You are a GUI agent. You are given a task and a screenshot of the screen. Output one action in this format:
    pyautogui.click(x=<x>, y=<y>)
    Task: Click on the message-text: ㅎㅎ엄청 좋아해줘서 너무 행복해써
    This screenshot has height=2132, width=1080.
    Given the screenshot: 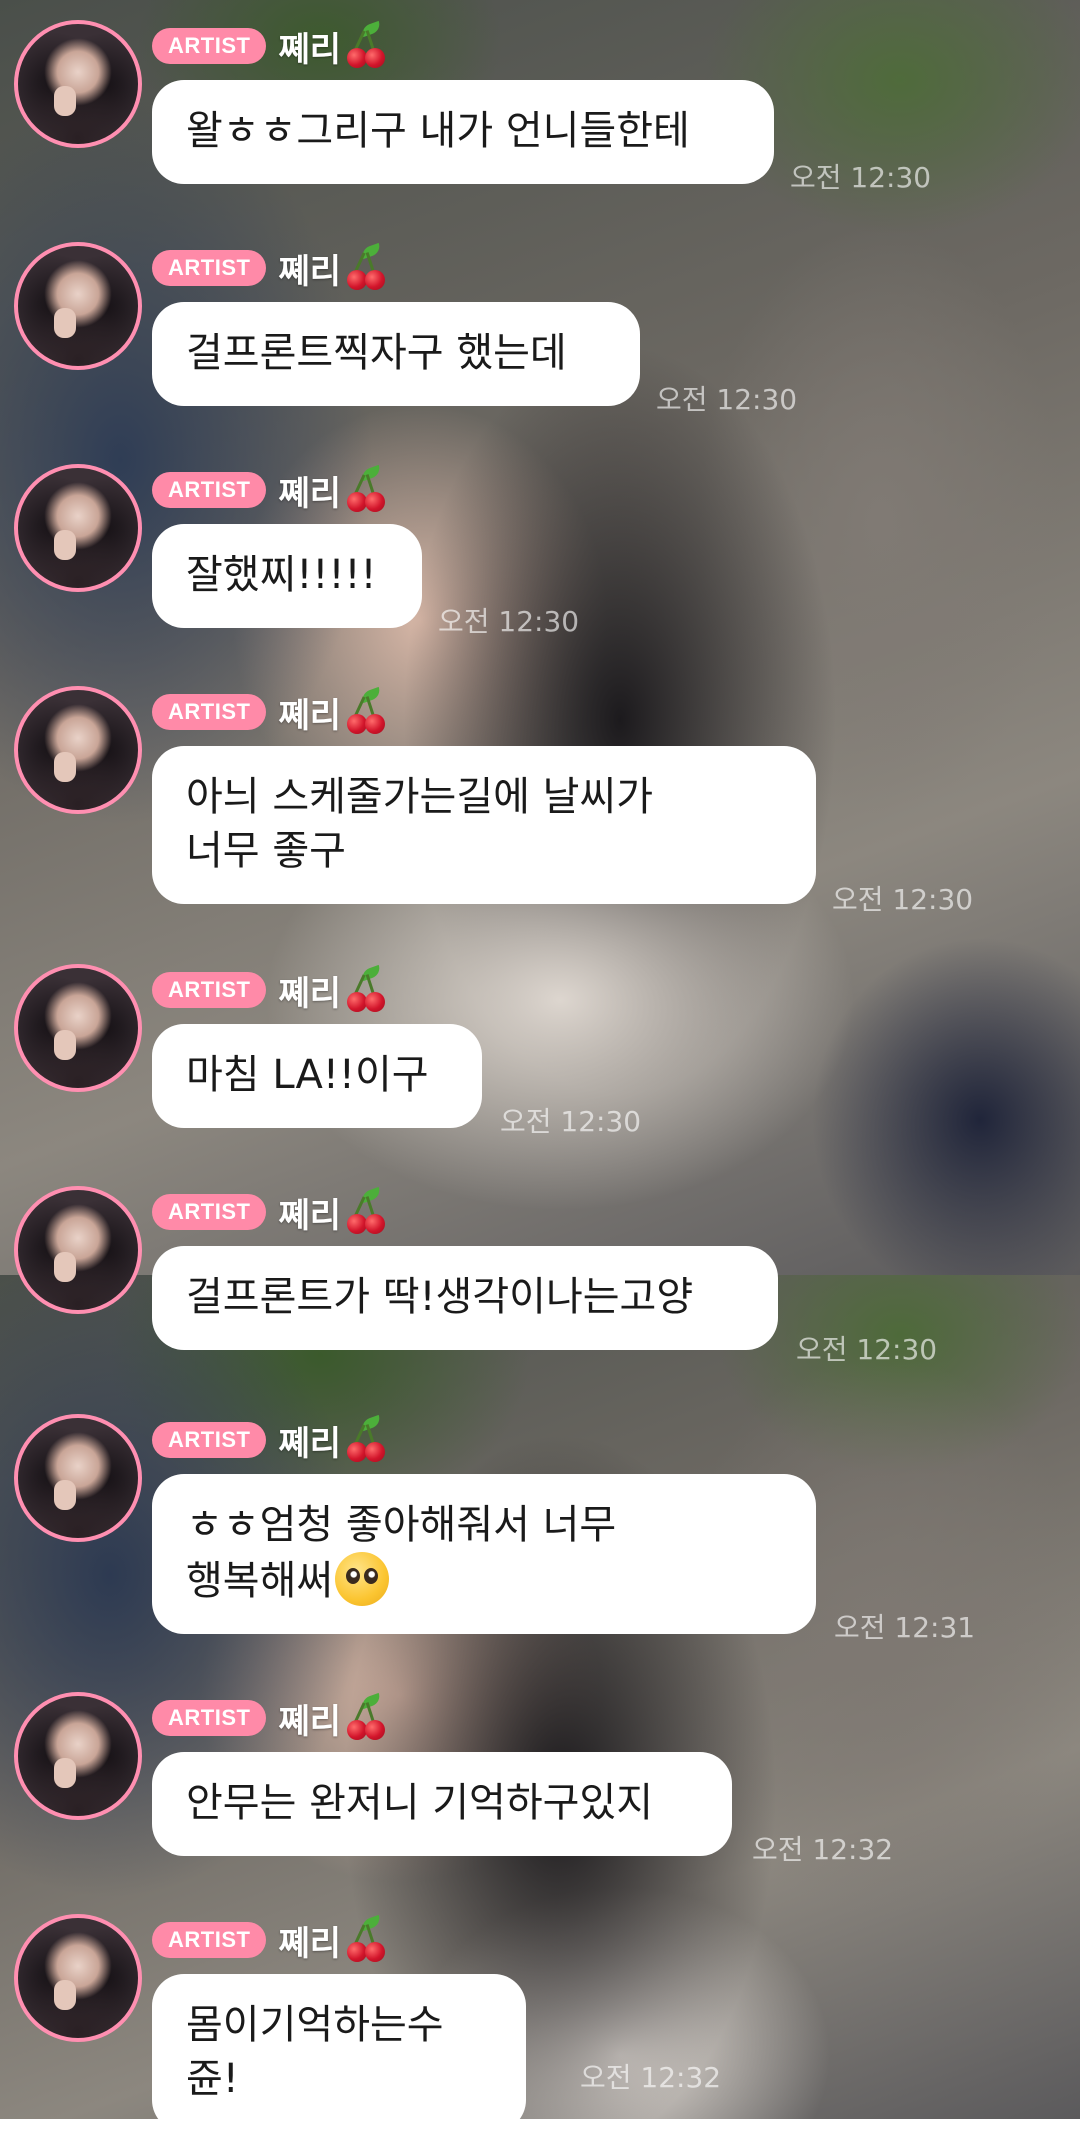 What is the action you would take?
    pyautogui.click(x=401, y=1553)
    